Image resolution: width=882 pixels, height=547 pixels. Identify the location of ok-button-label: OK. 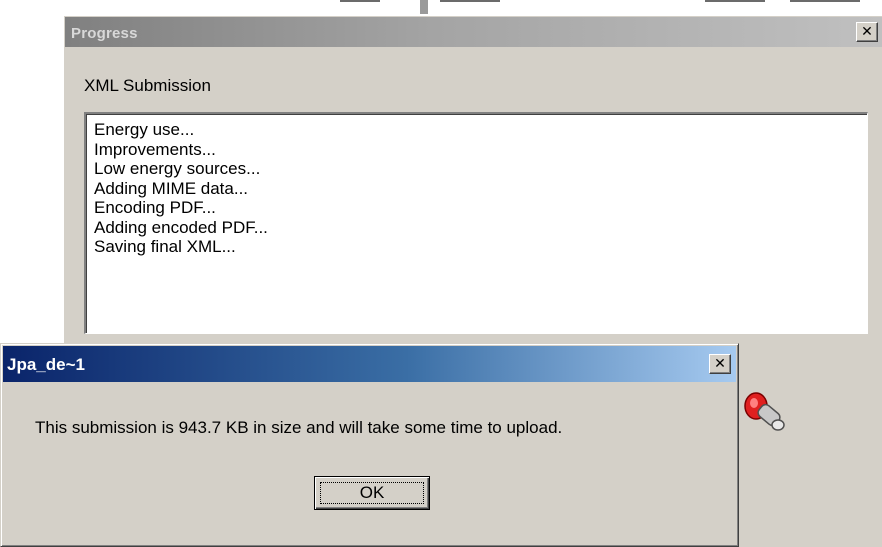
(372, 492).